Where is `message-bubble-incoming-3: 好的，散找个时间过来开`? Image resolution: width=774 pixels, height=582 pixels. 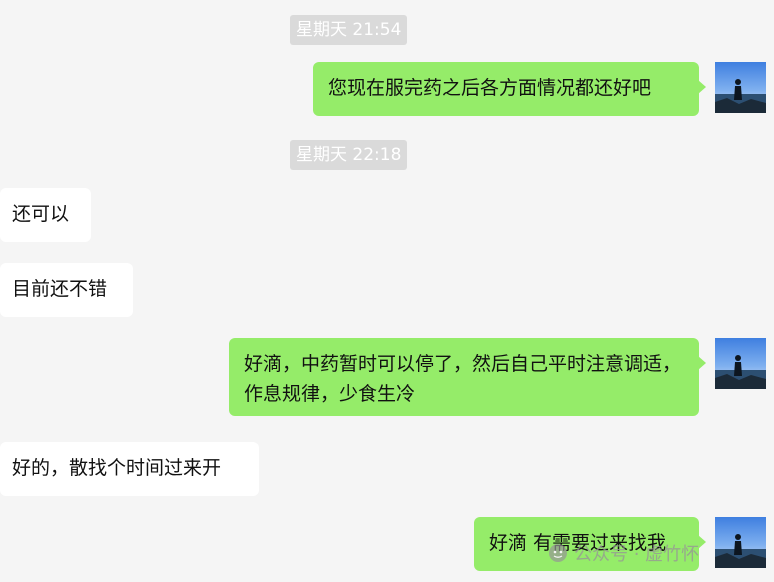
message-bubble-incoming-3: 好的，散找个时间过来开 is located at coordinates (129, 469).